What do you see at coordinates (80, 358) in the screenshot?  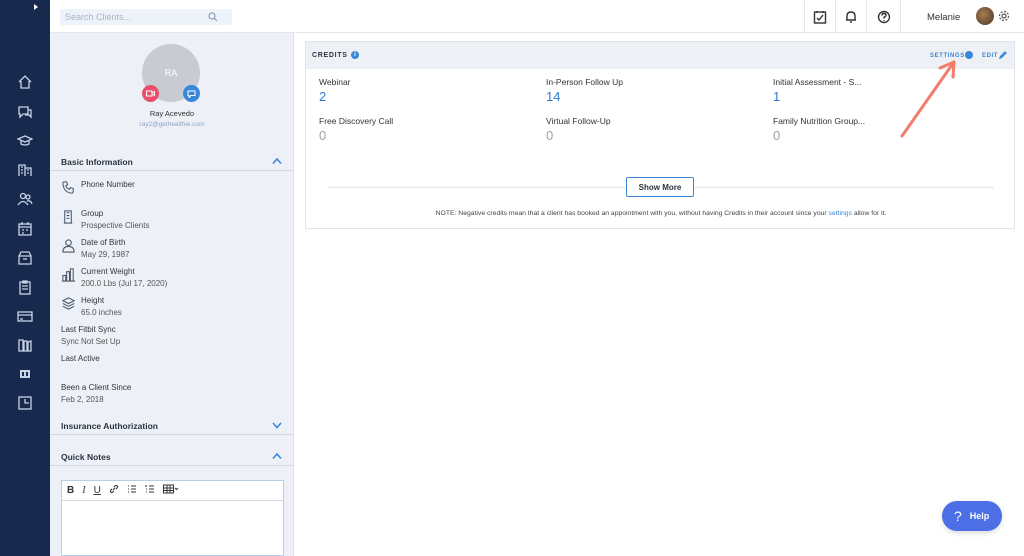 I see `last-active-label: Last Active` at bounding box center [80, 358].